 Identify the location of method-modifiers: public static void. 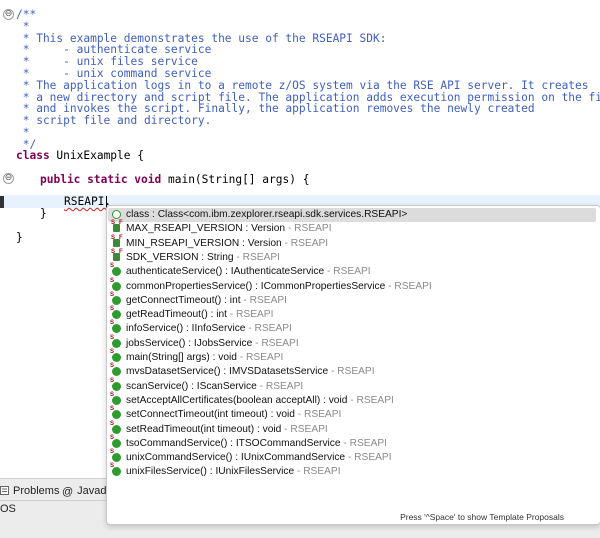
(101, 179).